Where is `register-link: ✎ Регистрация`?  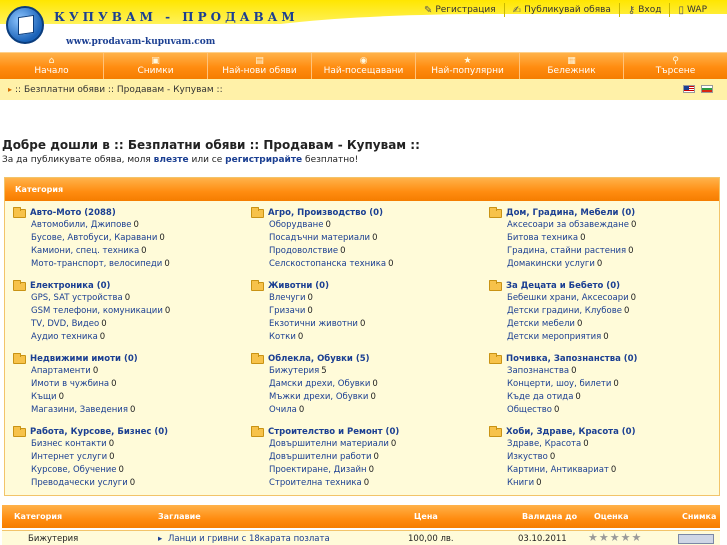
register-link: ✎ Регистрация is located at coordinates (460, 10).